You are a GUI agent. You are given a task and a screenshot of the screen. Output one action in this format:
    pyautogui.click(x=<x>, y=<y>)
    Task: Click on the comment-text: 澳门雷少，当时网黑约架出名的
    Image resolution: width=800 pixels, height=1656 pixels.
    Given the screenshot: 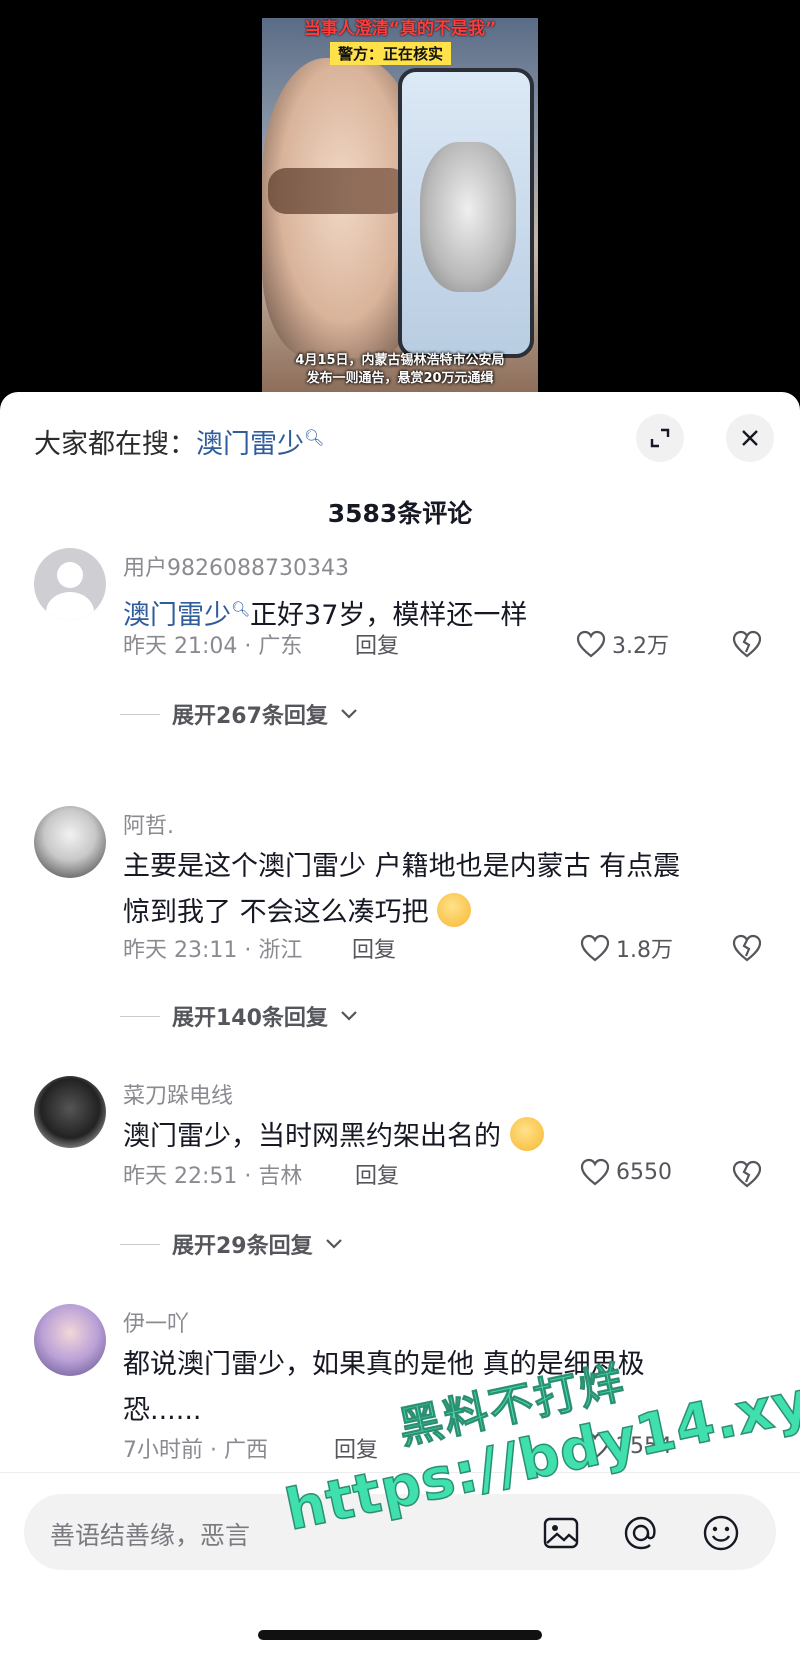 What is the action you would take?
    pyautogui.click(x=443, y=1137)
    